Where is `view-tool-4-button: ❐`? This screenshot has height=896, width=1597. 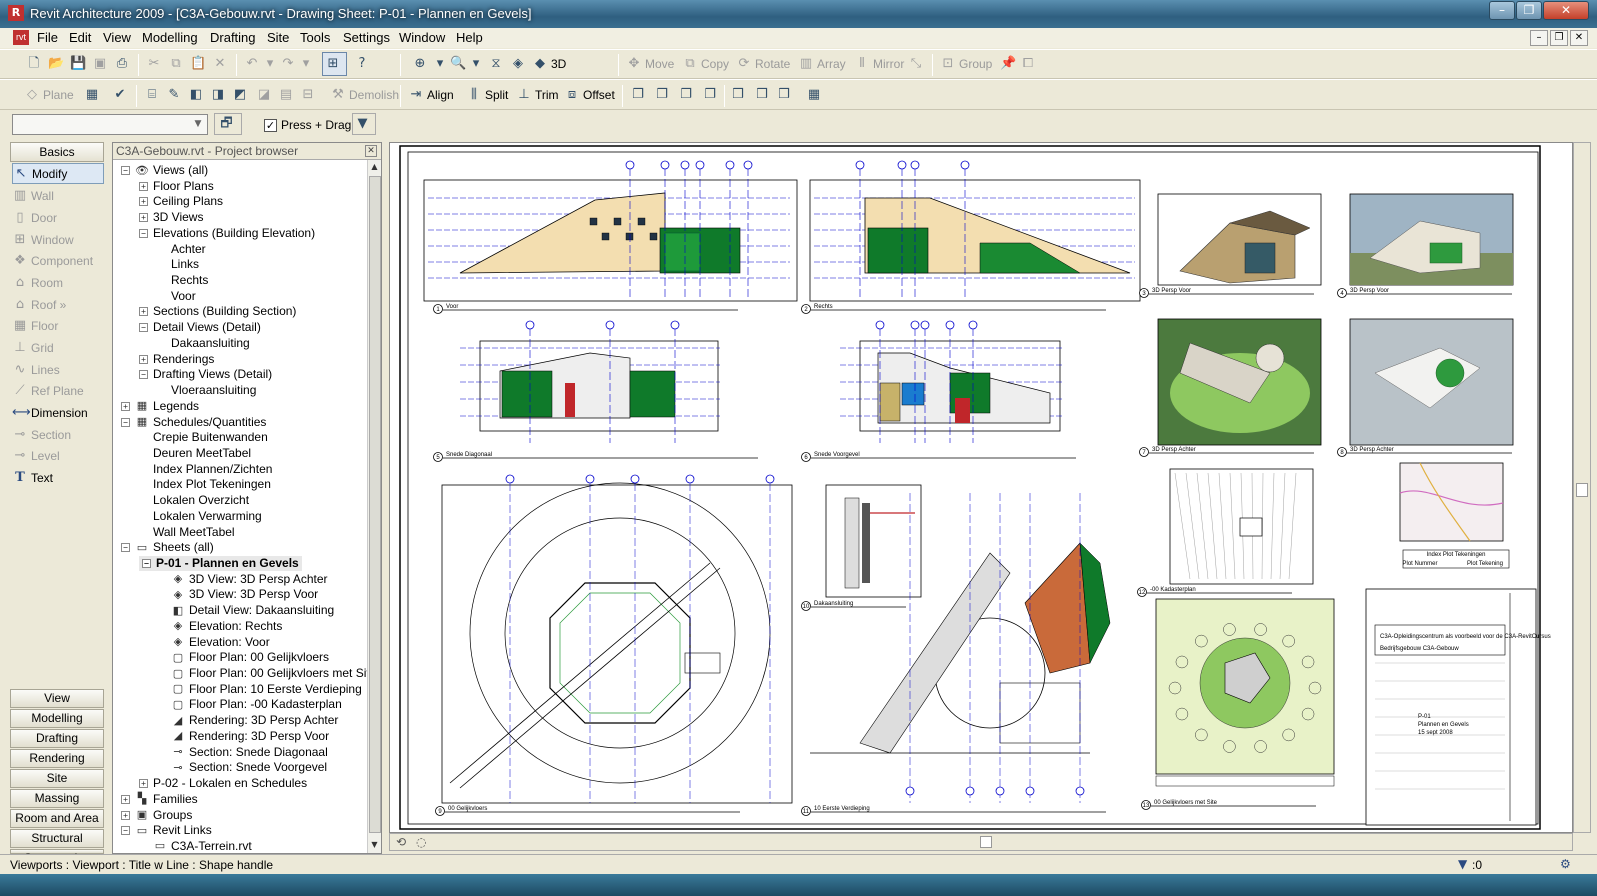
view-tool-4-button: ❐ is located at coordinates (711, 95).